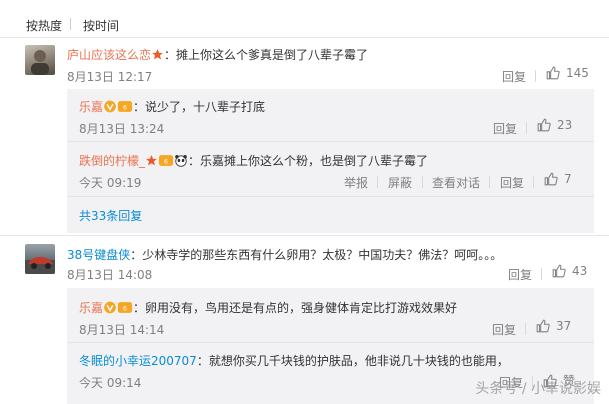 This screenshot has height=404, width=609. Describe the element at coordinates (122, 330) in the screenshot. I see `reply-time: 8月13日 14:14` at that location.